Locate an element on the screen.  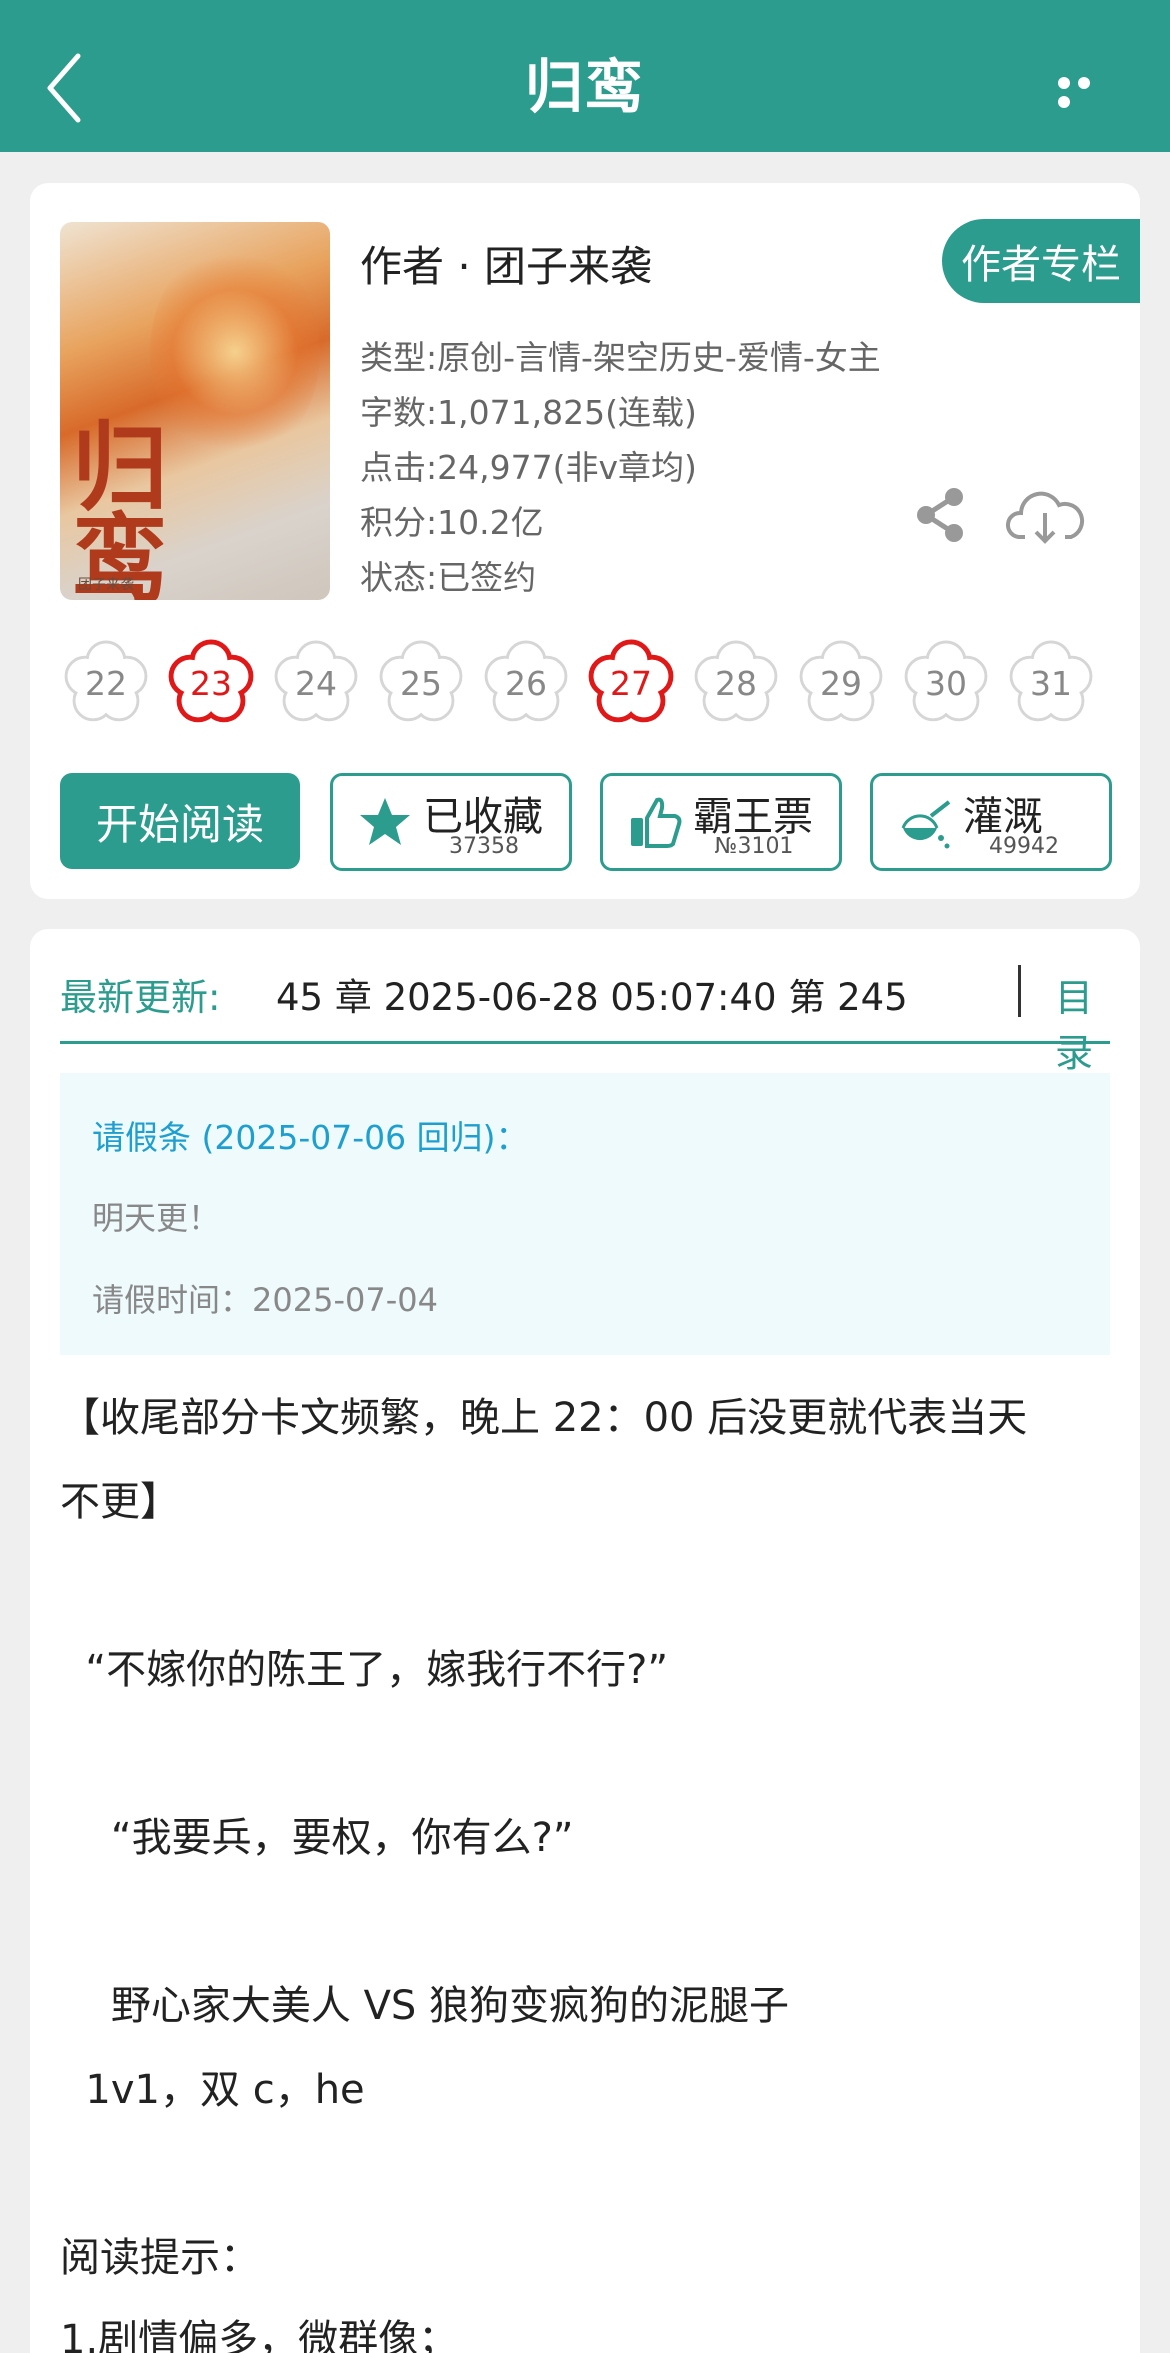
calendar-day-number: 23 is located at coordinates (211, 683).